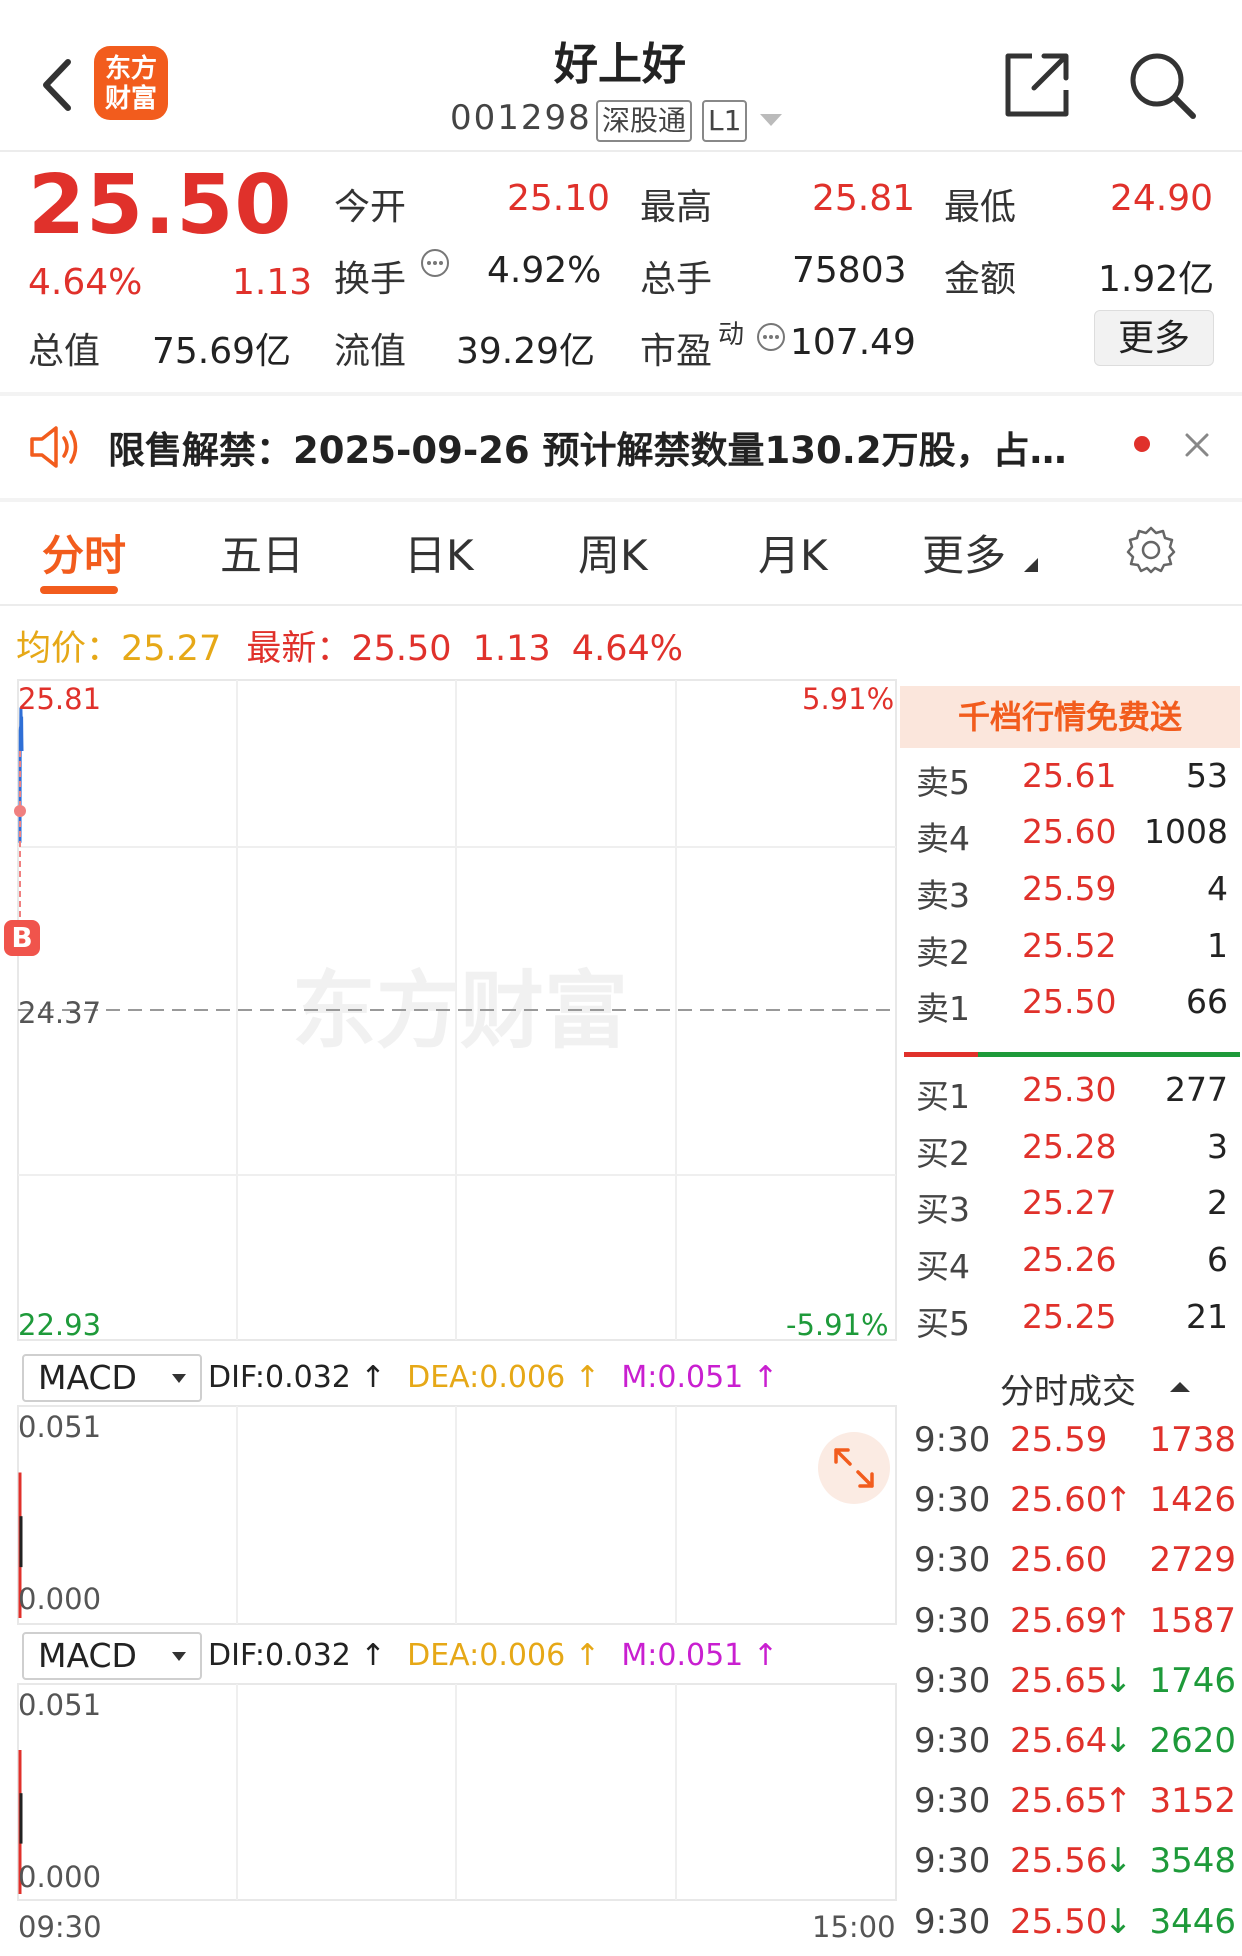 The width and height of the screenshot is (1242, 1956). Describe the element at coordinates (179, 1656) in the screenshot. I see `macd-2-dropdown-icon` at that location.